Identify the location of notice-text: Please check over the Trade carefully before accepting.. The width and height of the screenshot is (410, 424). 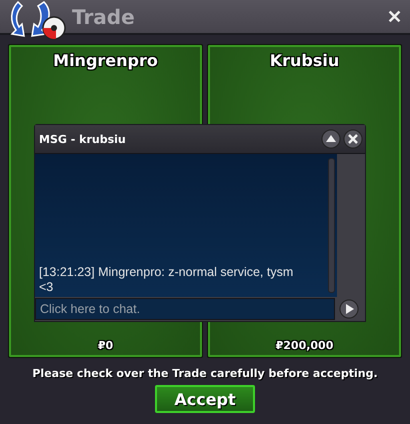
(205, 373).